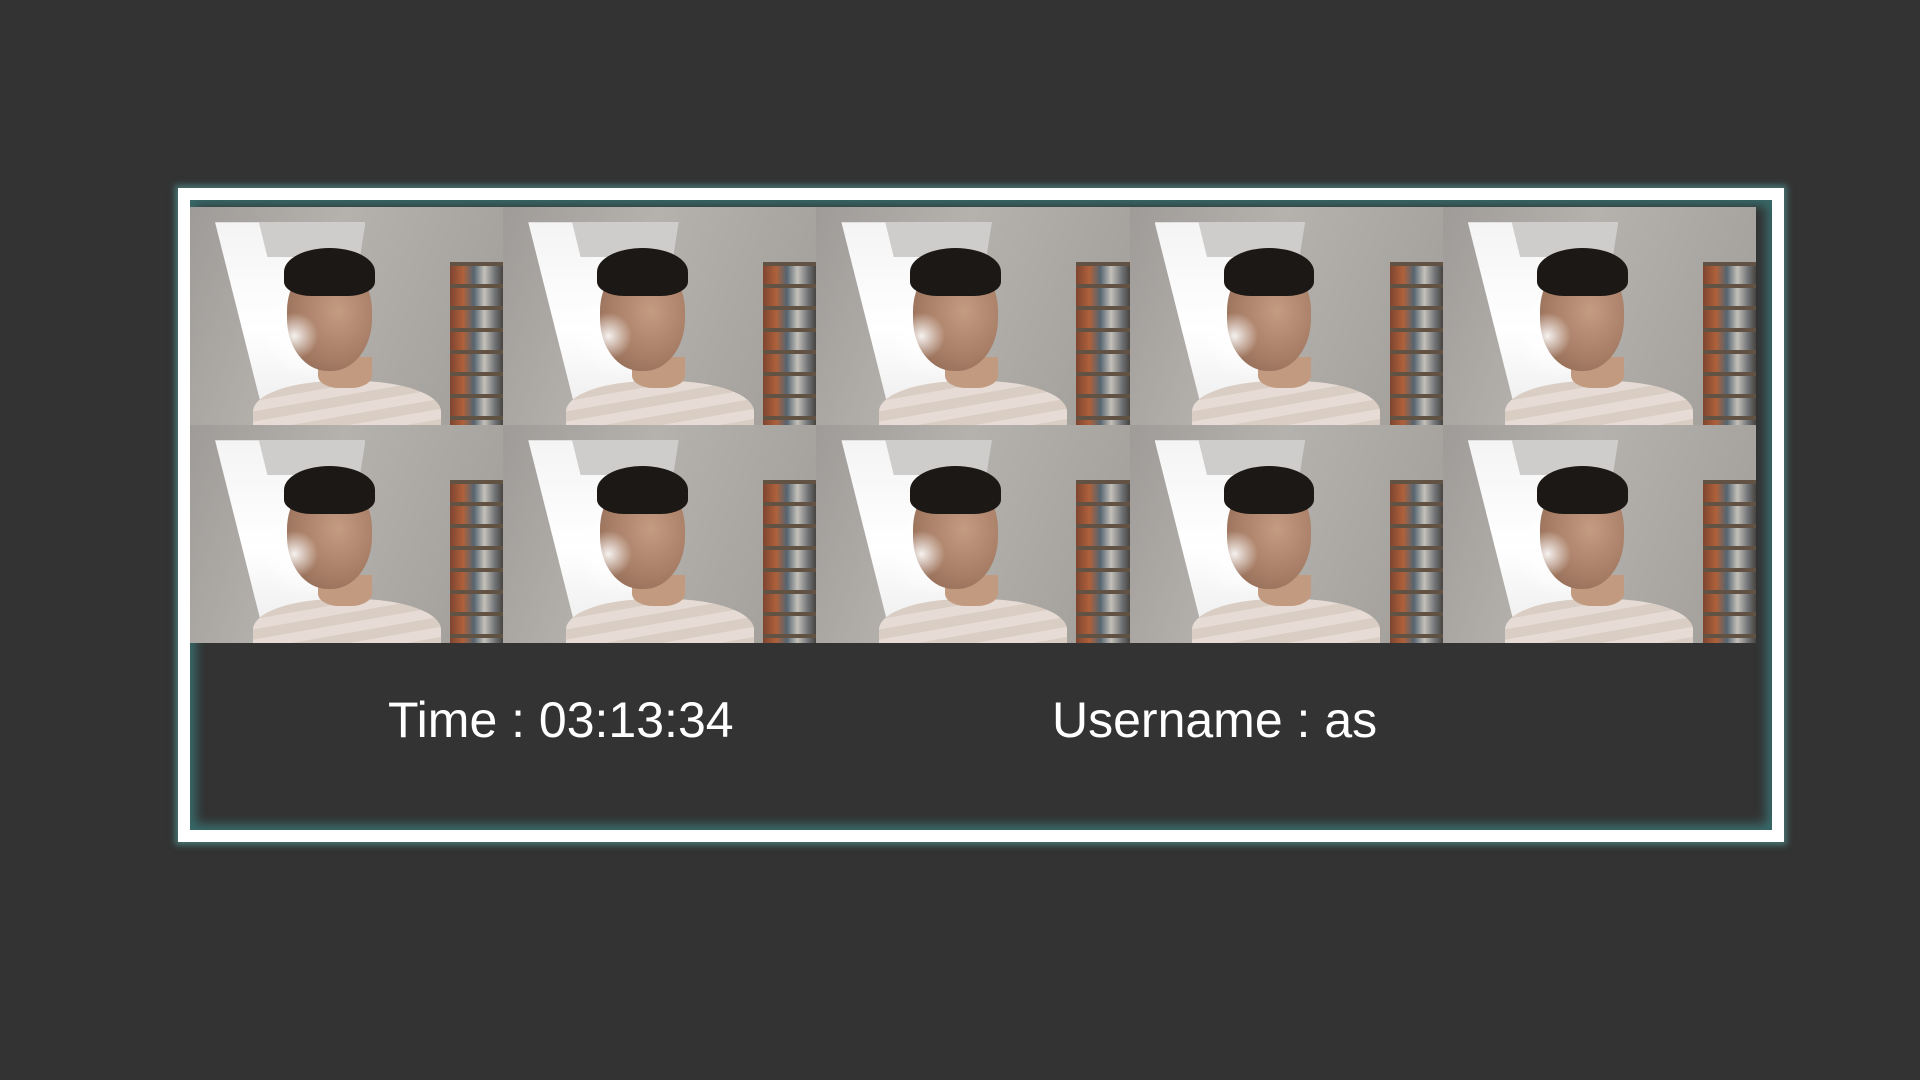  Describe the element at coordinates (561, 720) in the screenshot. I see `time-label: Time : 03:13:34` at that location.